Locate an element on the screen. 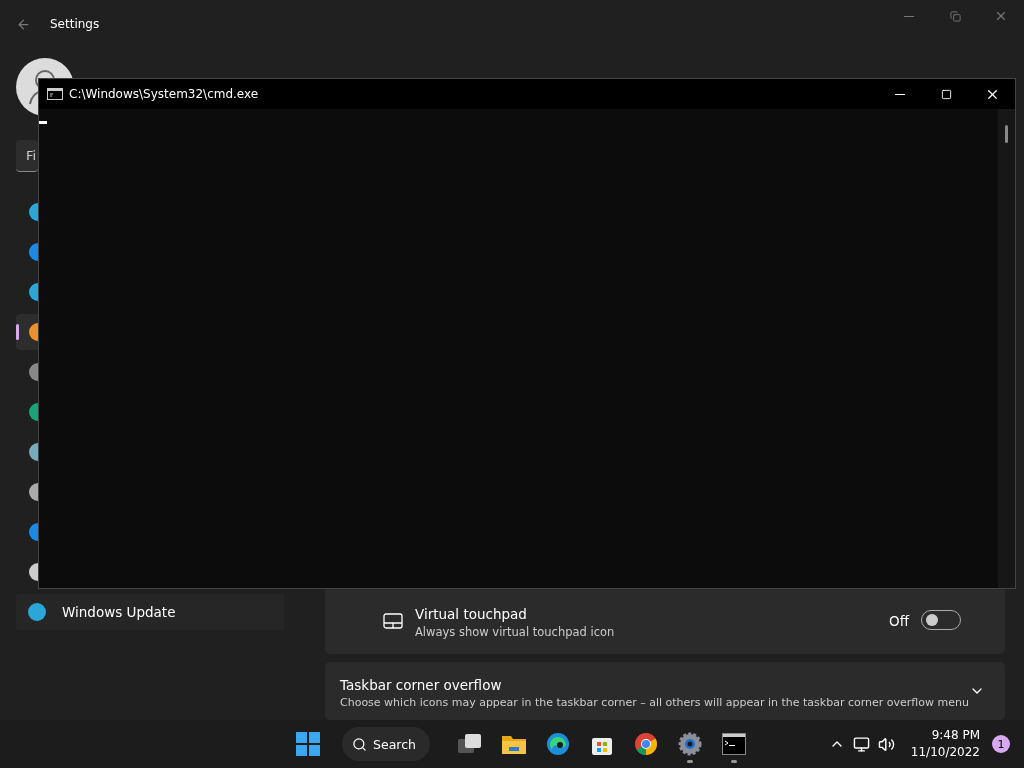 This screenshot has height=768, width=1024. toggle-state: Off is located at coordinates (899, 621).